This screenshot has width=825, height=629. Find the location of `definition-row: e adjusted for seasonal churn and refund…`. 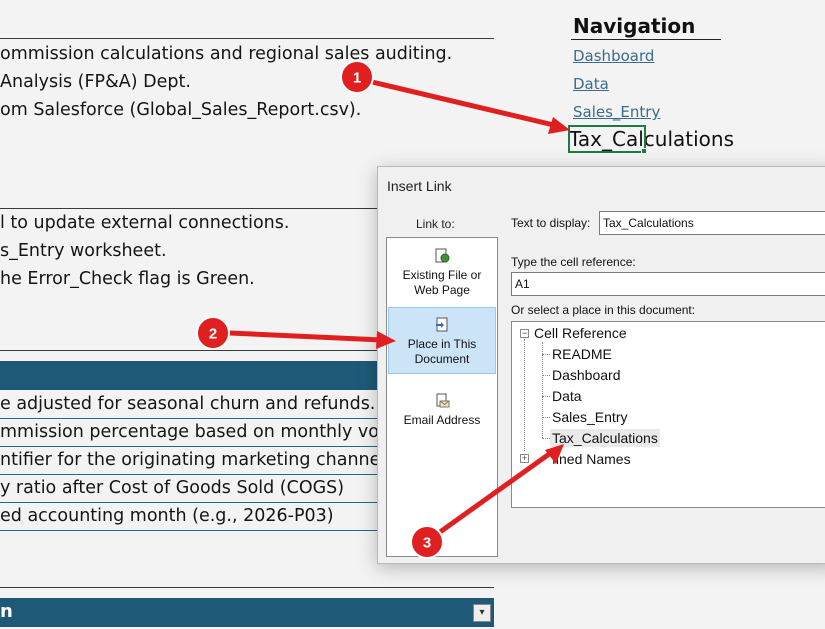

definition-row: e adjusted for seasonal churn and refund… is located at coordinates (190, 405).